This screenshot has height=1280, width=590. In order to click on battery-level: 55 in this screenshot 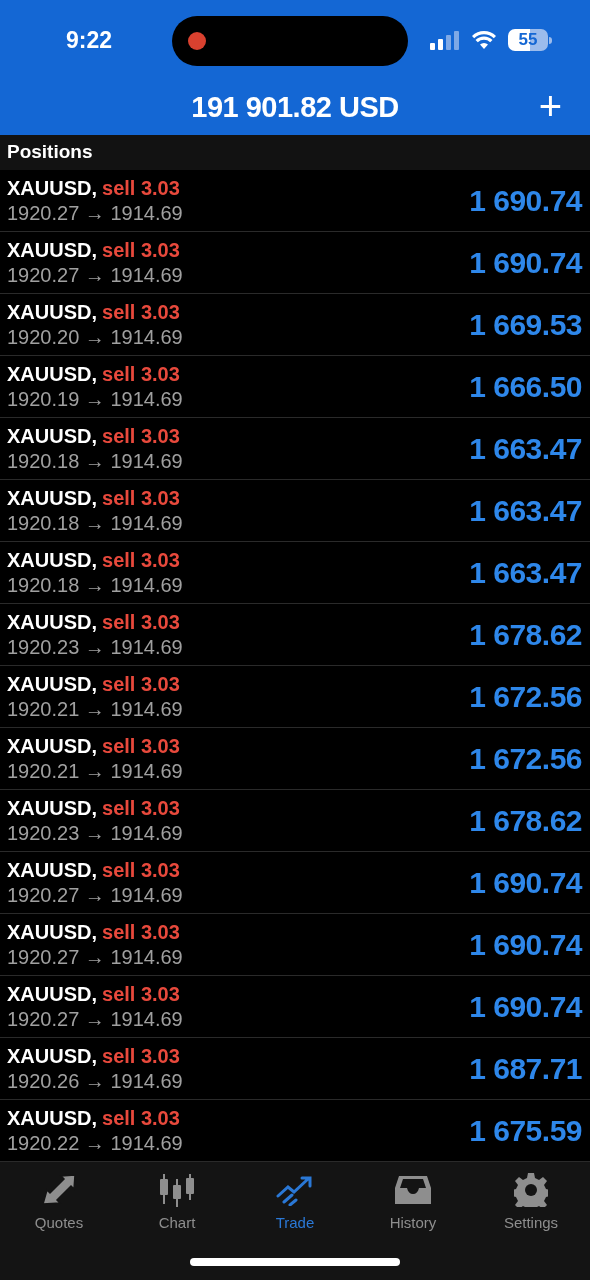, I will do `click(528, 40)`.